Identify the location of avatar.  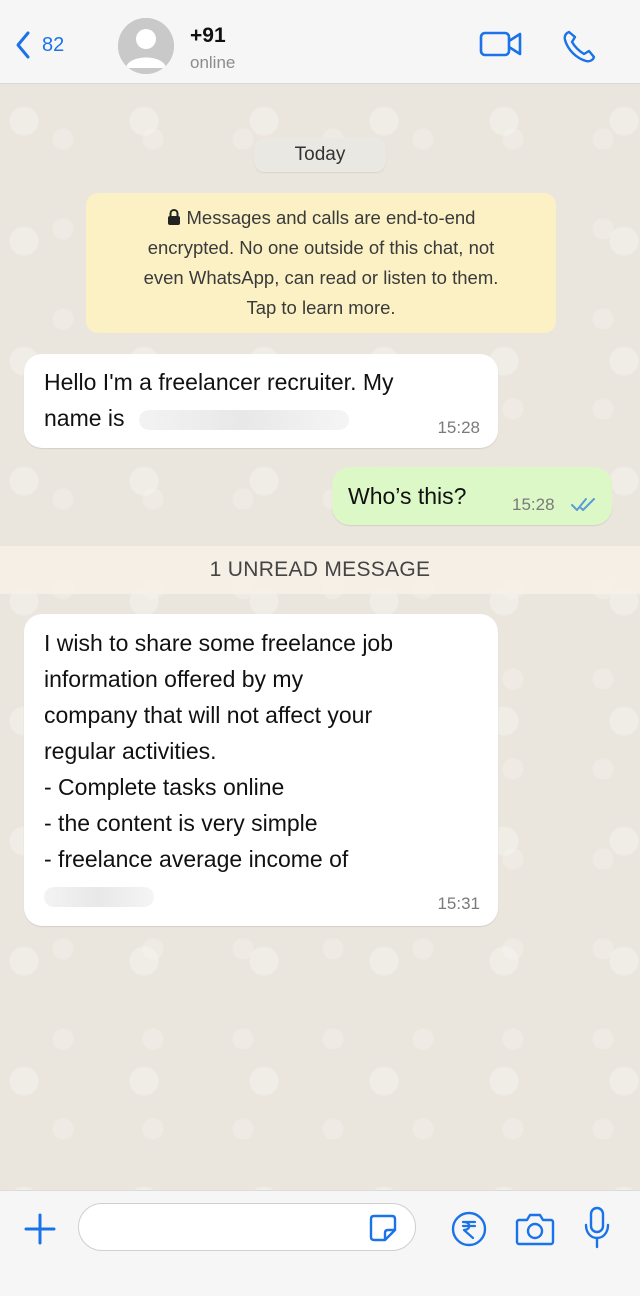
(146, 46).